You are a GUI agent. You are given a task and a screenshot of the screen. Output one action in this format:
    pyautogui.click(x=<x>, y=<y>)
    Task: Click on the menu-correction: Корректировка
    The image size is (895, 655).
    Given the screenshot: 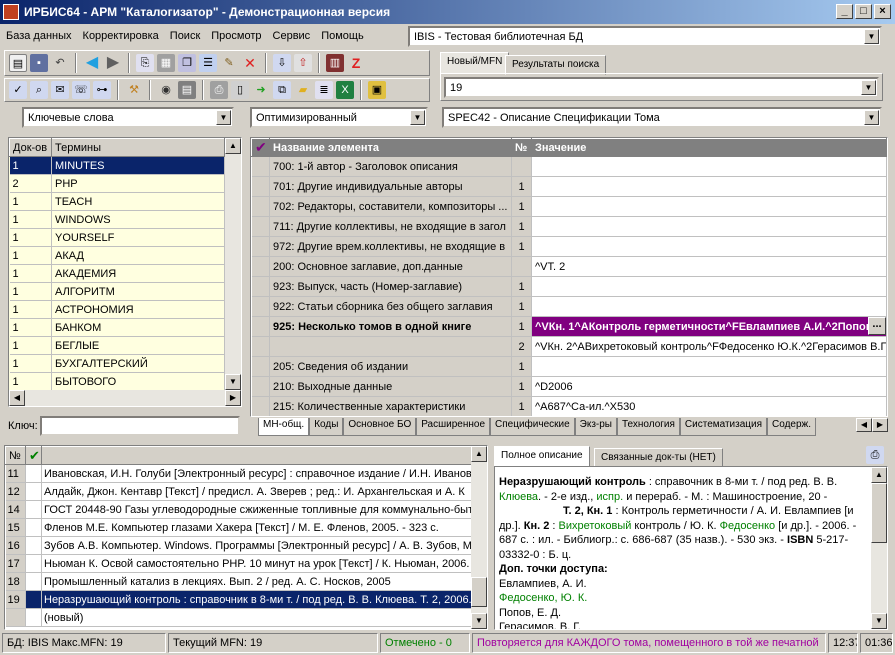 What is the action you would take?
    pyautogui.click(x=121, y=36)
    